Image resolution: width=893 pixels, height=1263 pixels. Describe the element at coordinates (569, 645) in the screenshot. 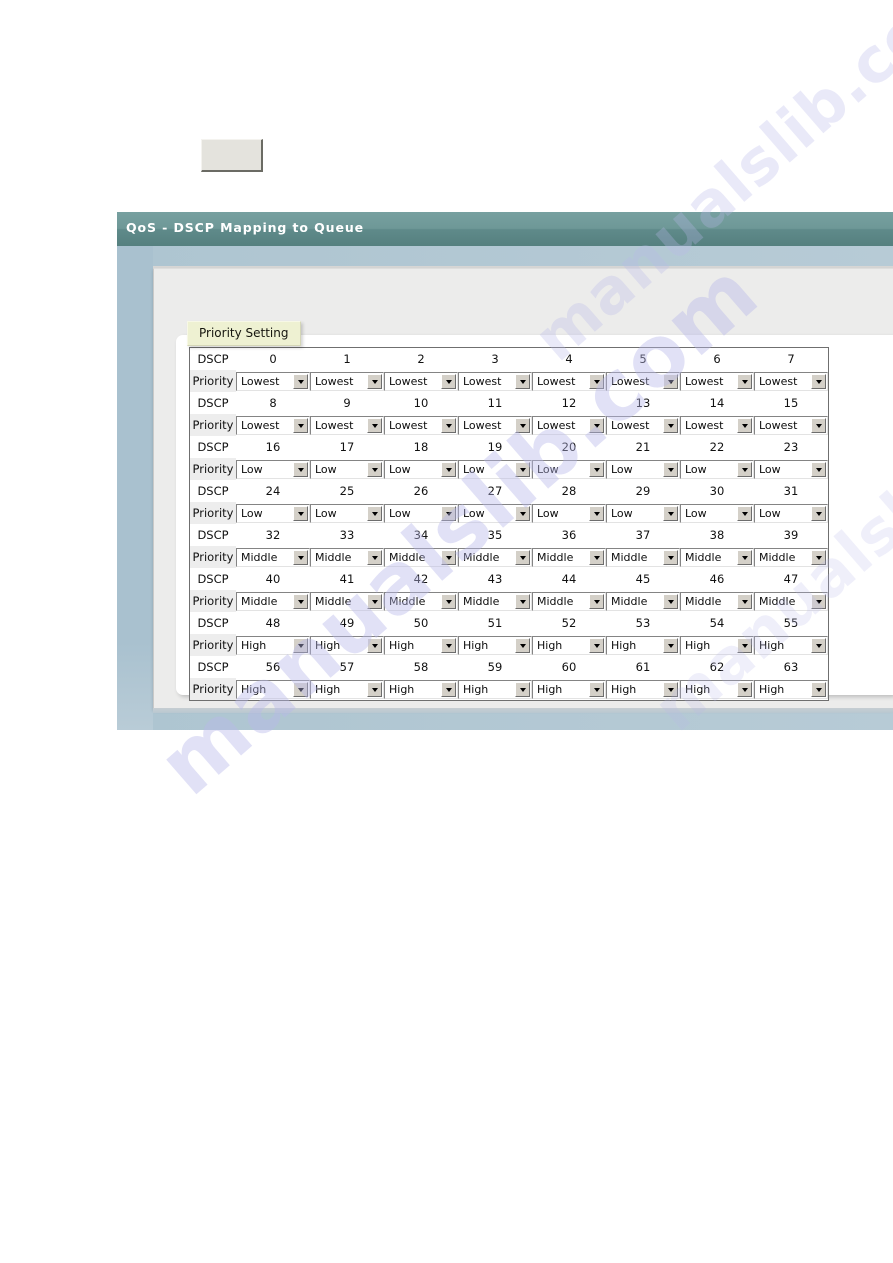

I see `priority-select-dscp-52: High` at that location.